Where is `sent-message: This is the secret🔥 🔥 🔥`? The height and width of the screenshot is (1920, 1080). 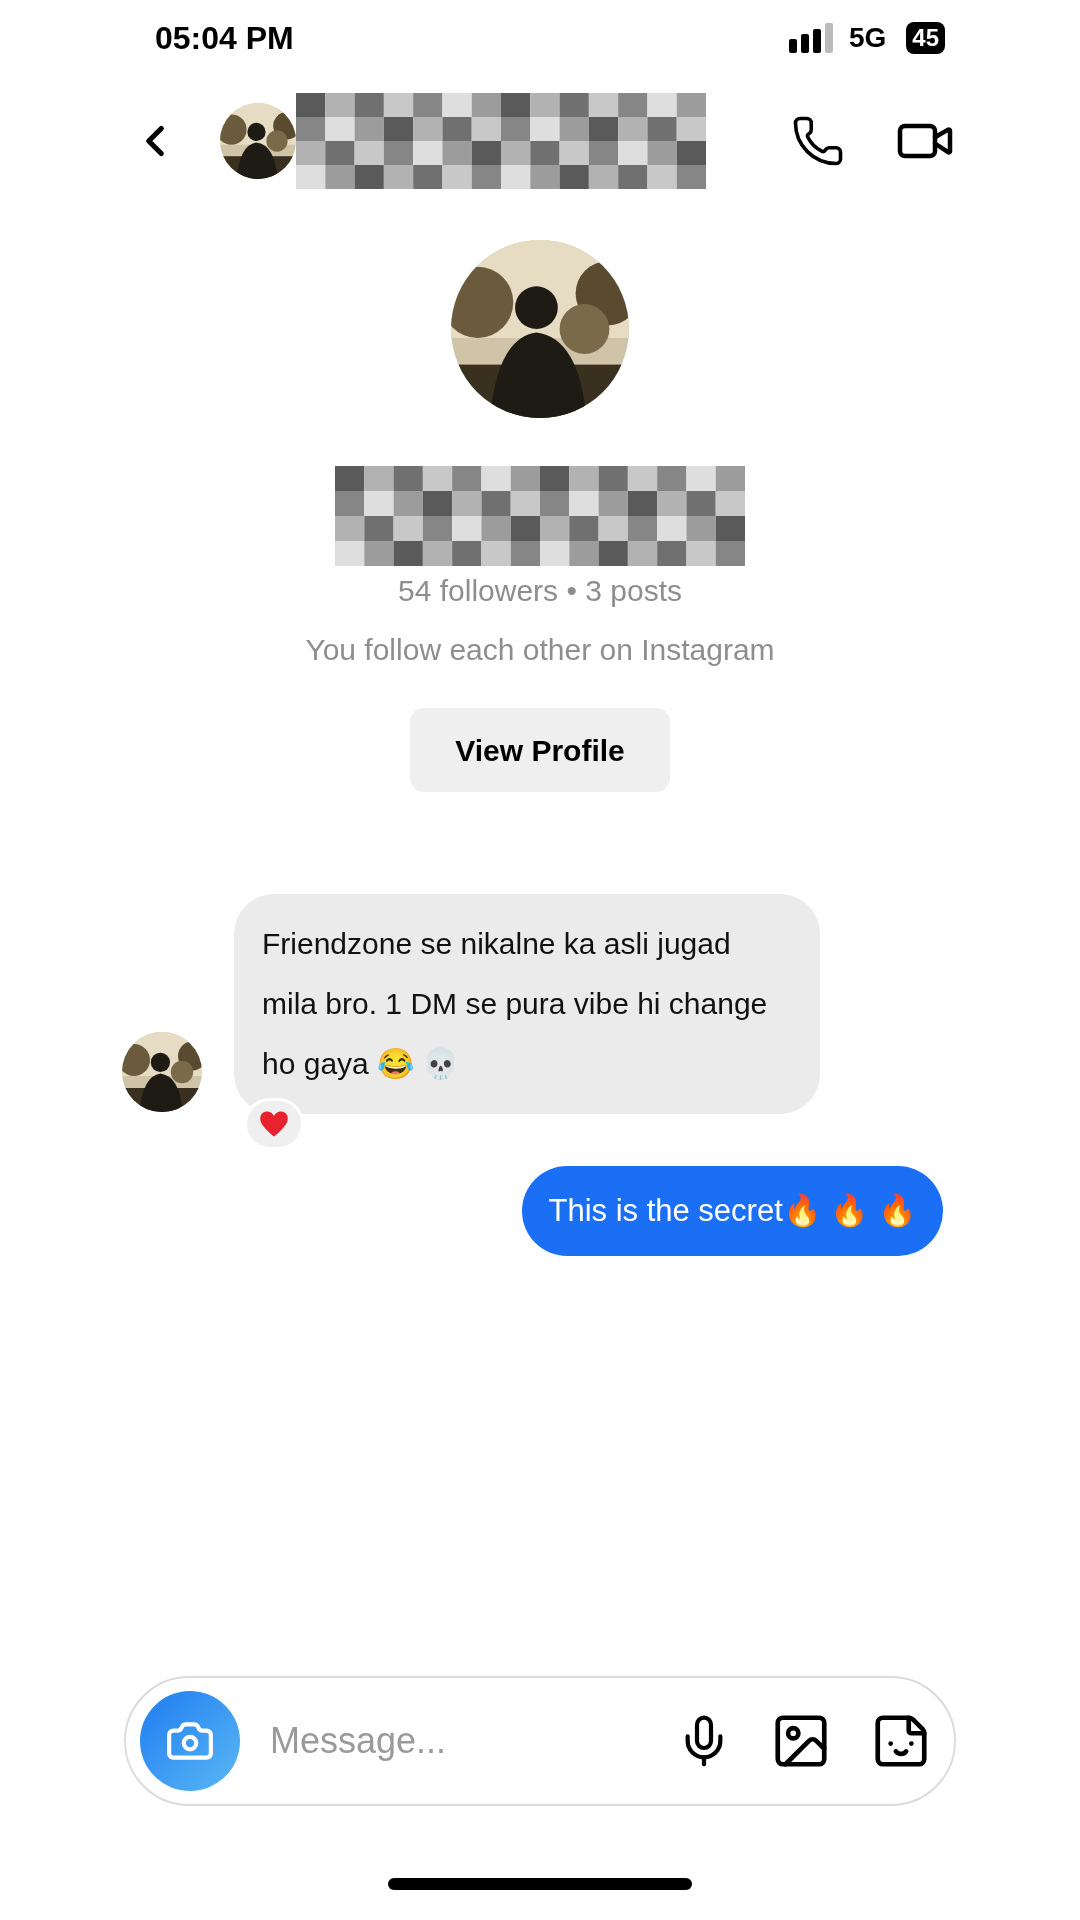 sent-message: This is the secret🔥 🔥 🔥 is located at coordinates (732, 1211).